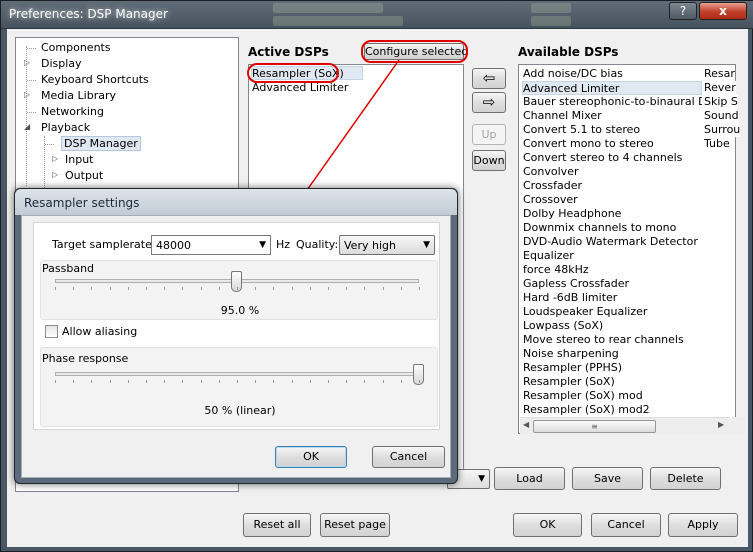 This screenshot has height=552, width=753. Describe the element at coordinates (283, 244) in the screenshot. I see `hz-label: Hz` at that location.